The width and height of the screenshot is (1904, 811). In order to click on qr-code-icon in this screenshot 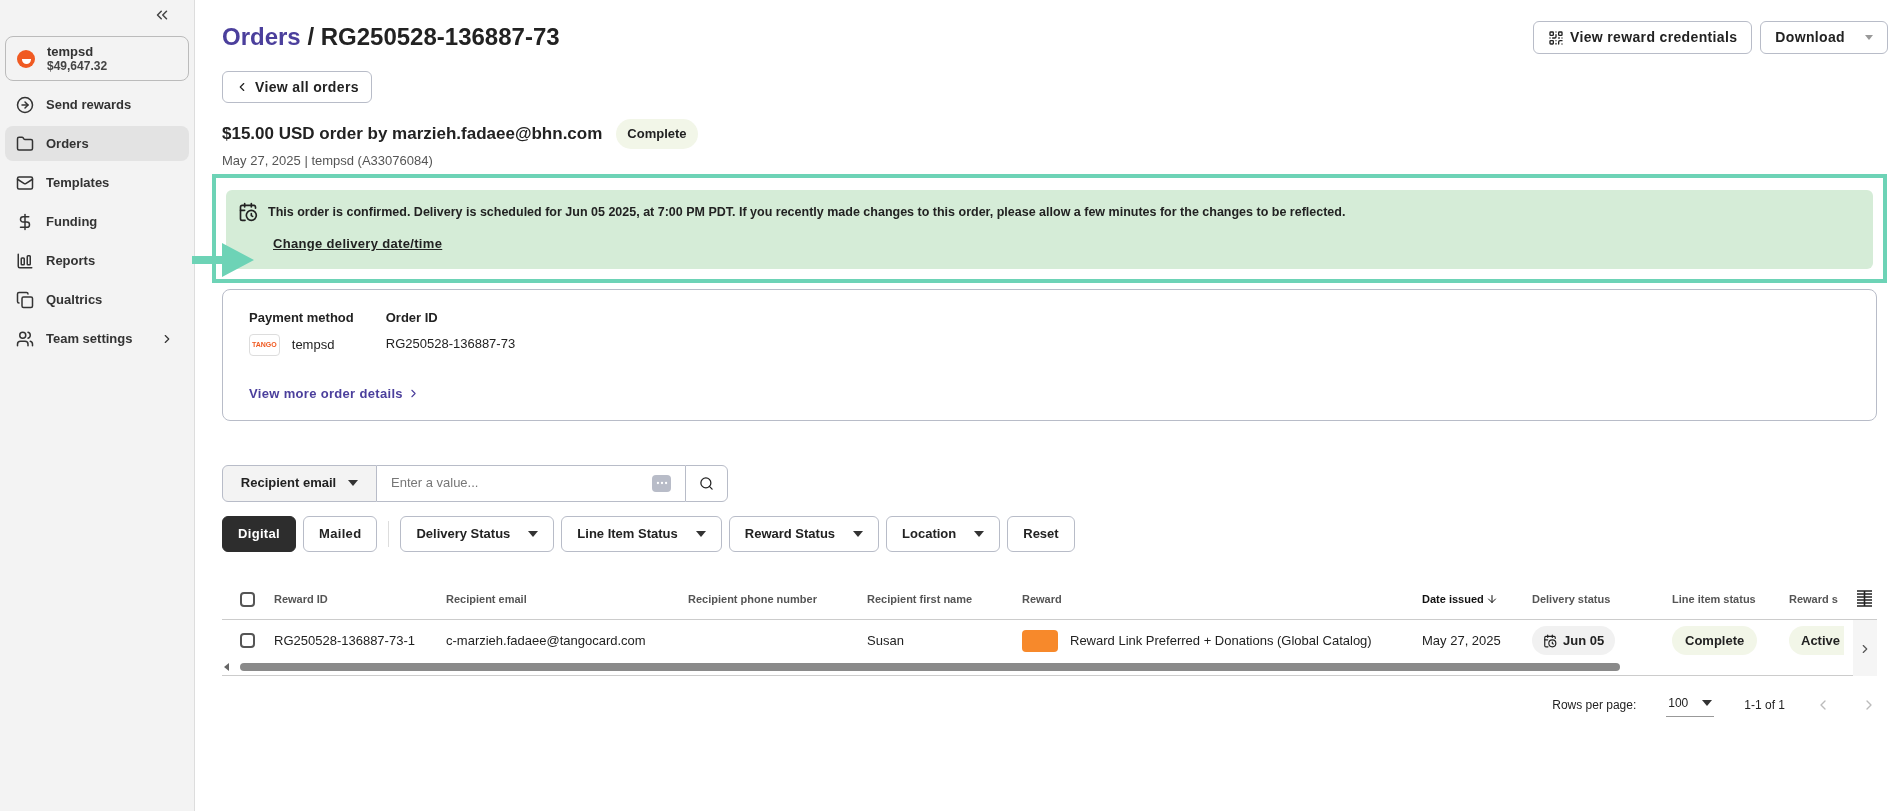, I will do `click(1556, 37)`.